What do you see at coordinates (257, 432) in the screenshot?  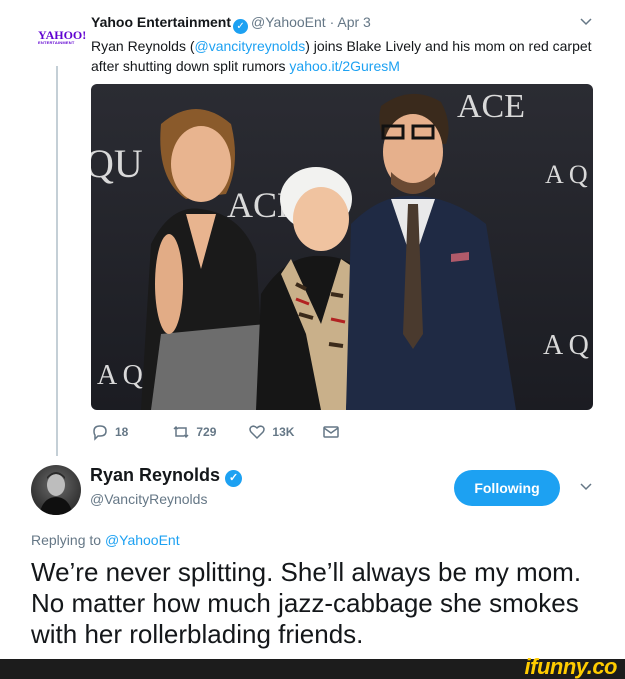 I see `heart-icon` at bounding box center [257, 432].